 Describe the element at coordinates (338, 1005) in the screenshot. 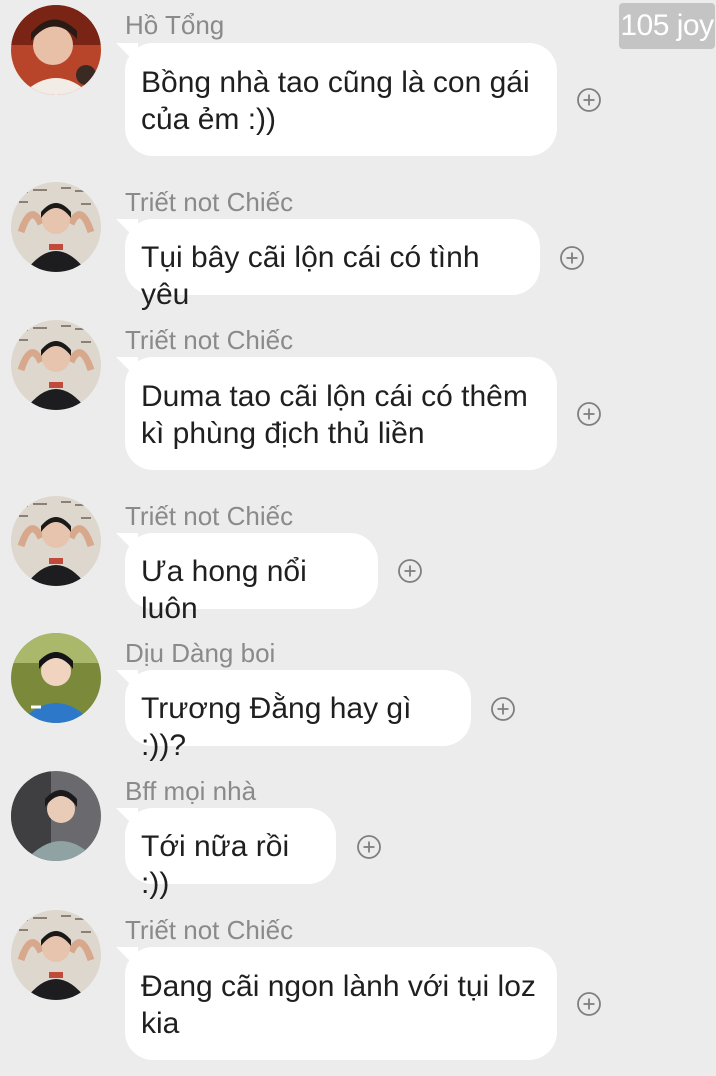

I see `message-text: Đang cãi ngon lành với tụi loz kia` at that location.